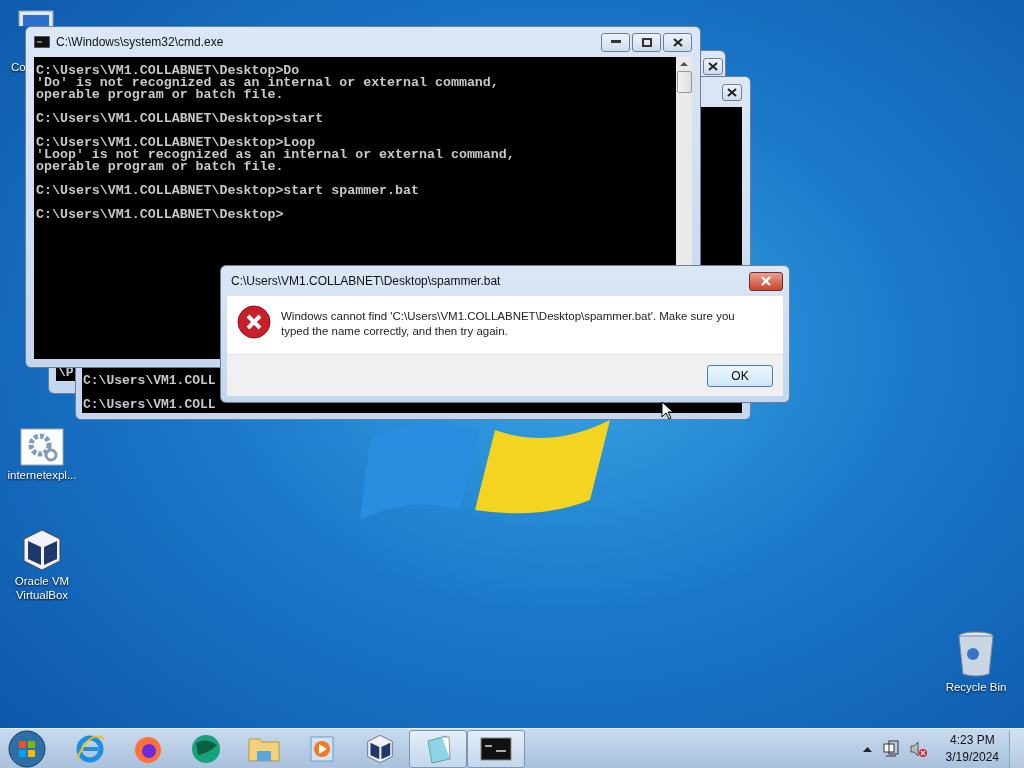 The image size is (1024, 768). Describe the element at coordinates (508, 324) in the screenshot. I see `error-message: Windows cannot find 'C:\Users\VM1.COLLABNET\Desktop\spammer.bat'. Make sure you typed the name correctly, and then try again.` at that location.